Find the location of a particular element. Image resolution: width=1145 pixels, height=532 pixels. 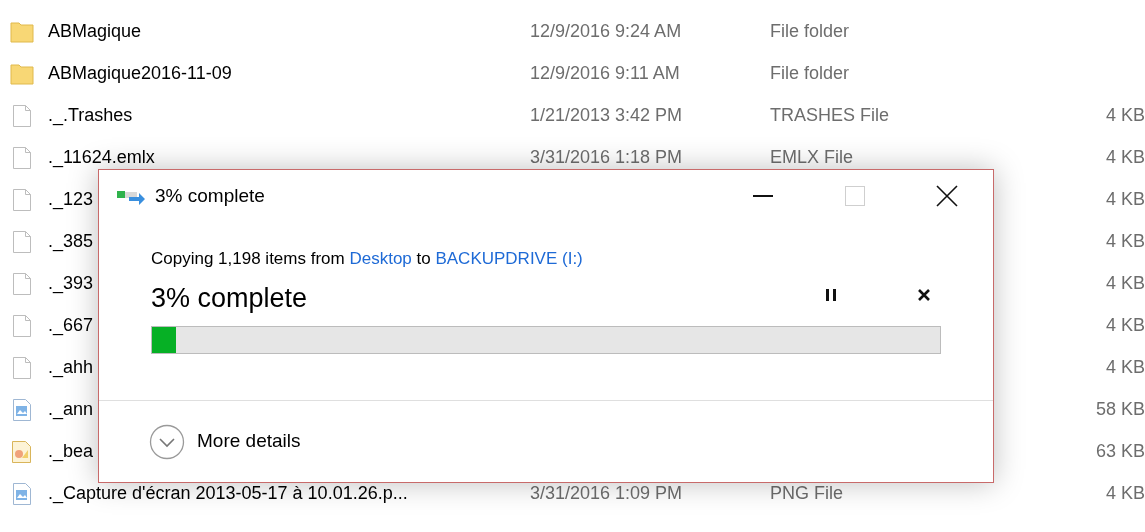

close-icon is located at coordinates (947, 196).